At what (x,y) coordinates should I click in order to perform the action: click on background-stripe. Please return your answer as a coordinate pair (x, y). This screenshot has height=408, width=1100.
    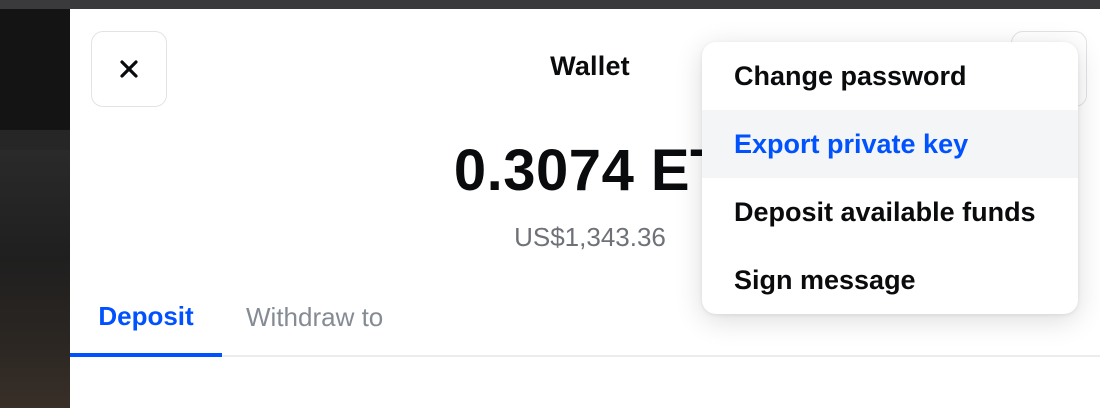
    Looking at the image, I should click on (35, 140).